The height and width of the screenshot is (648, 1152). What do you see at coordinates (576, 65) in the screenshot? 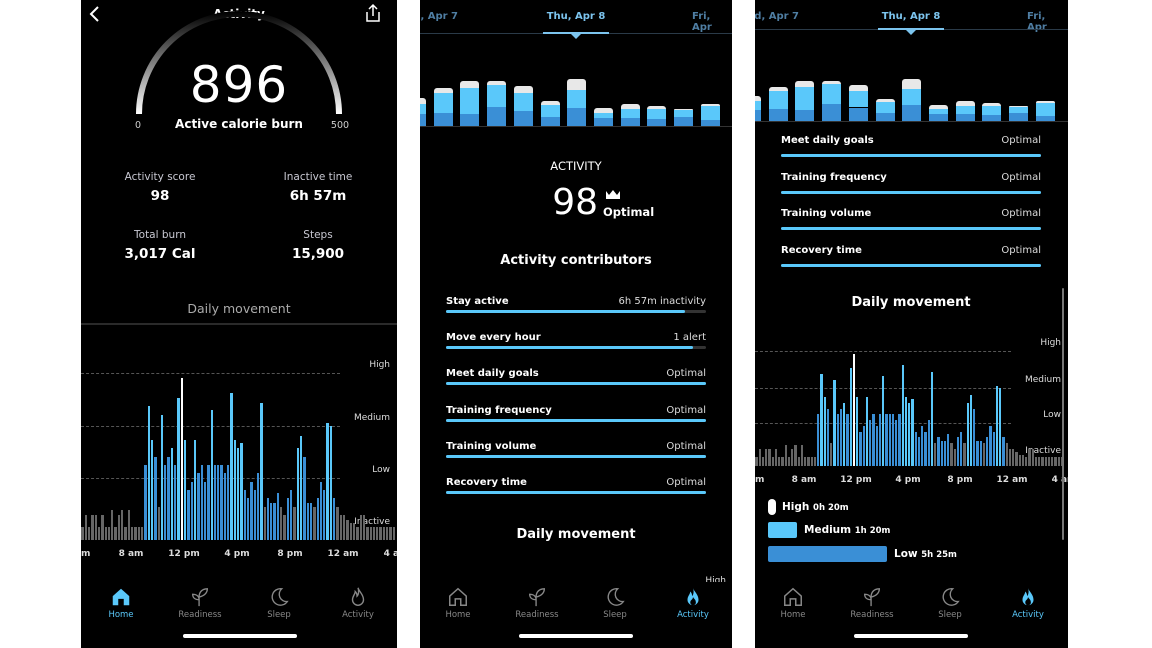
I see `weekly-activity-bars` at bounding box center [576, 65].